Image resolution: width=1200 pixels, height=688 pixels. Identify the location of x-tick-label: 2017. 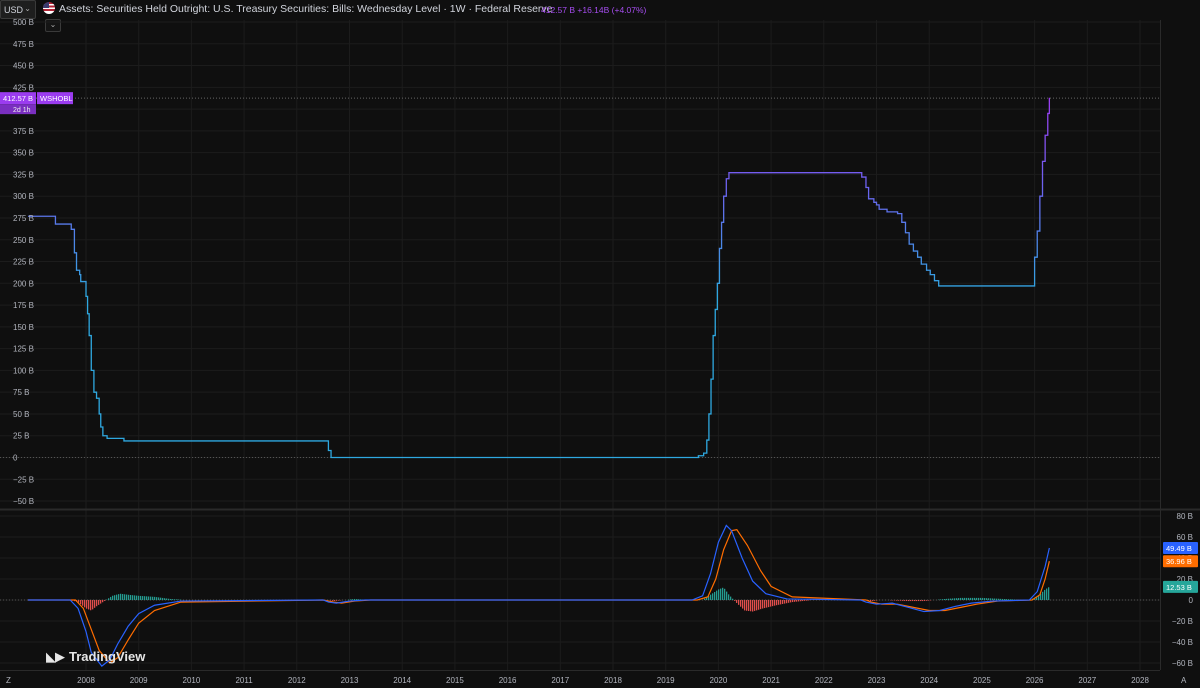
(560, 680).